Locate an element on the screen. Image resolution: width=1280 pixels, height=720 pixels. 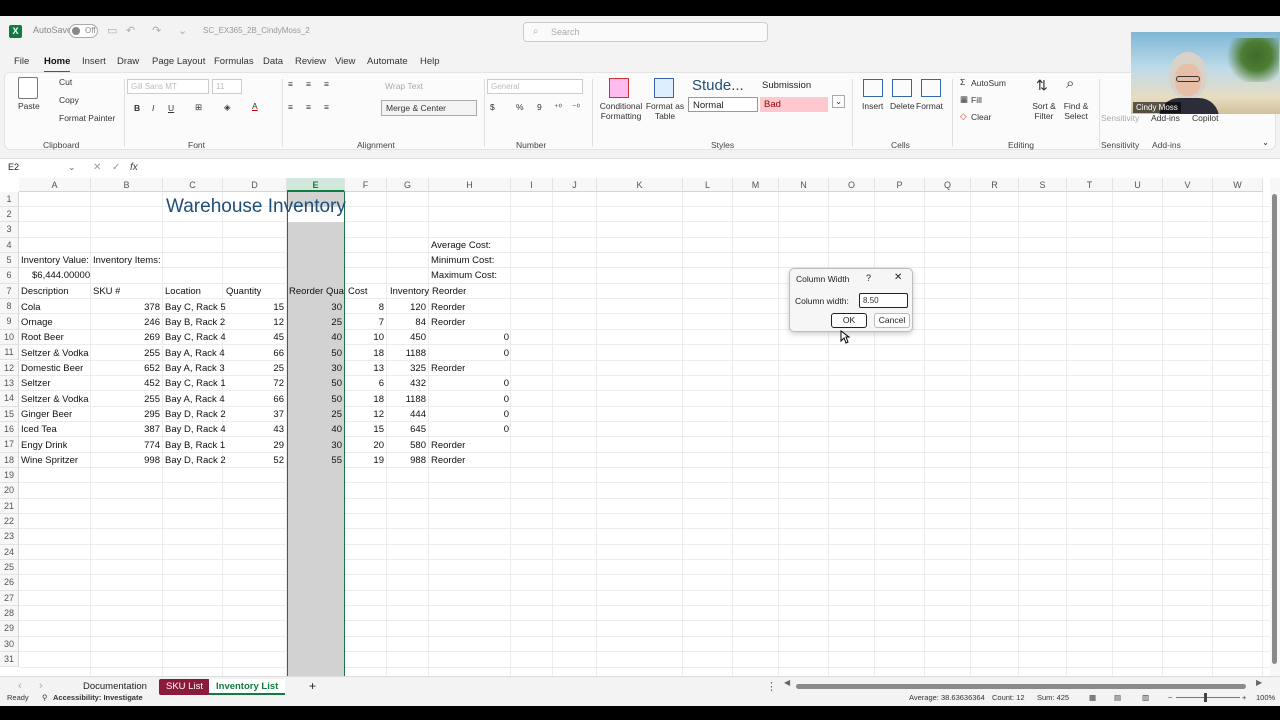
zoom-level: 100% is located at coordinates (1265, 697).